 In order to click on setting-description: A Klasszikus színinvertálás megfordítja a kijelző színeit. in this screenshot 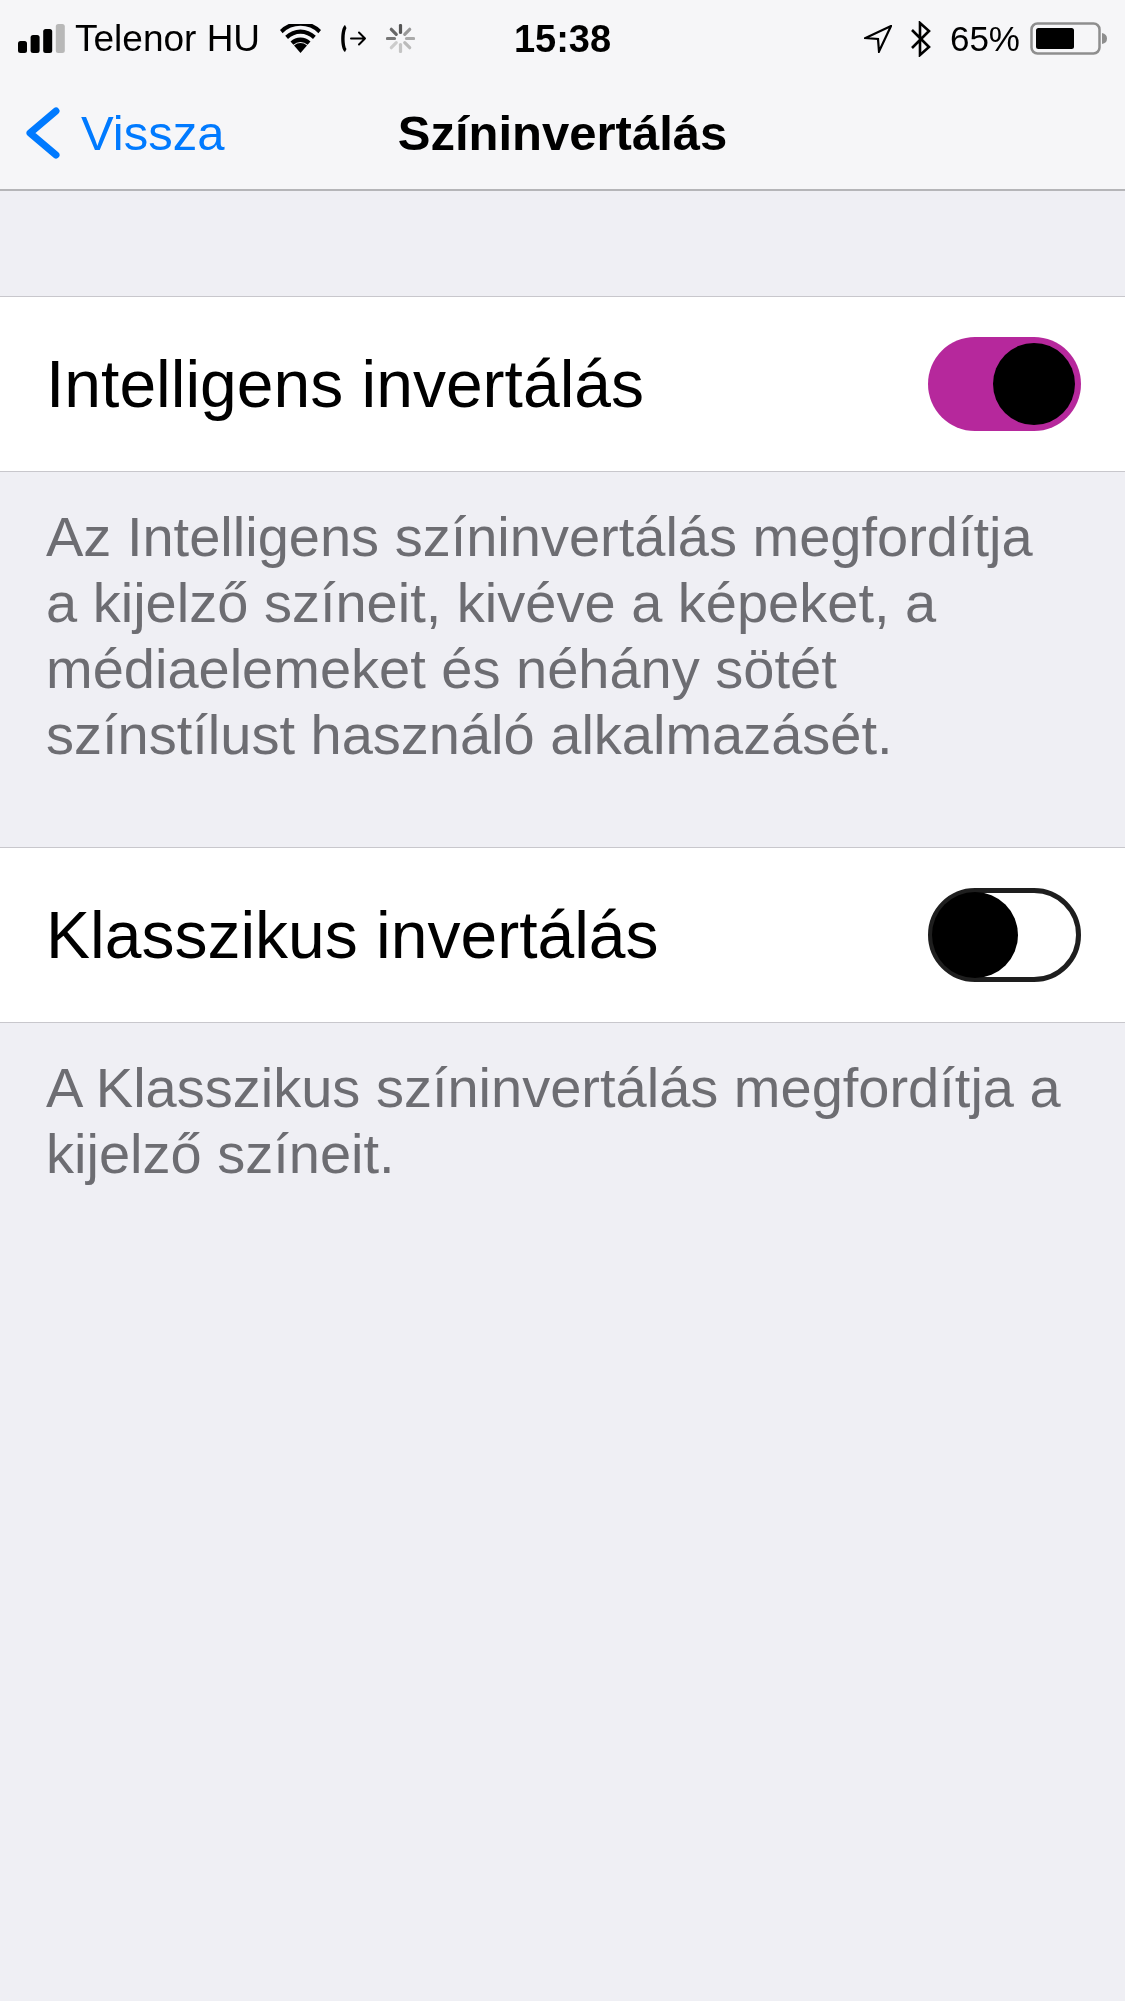, I will do `click(553, 1121)`.